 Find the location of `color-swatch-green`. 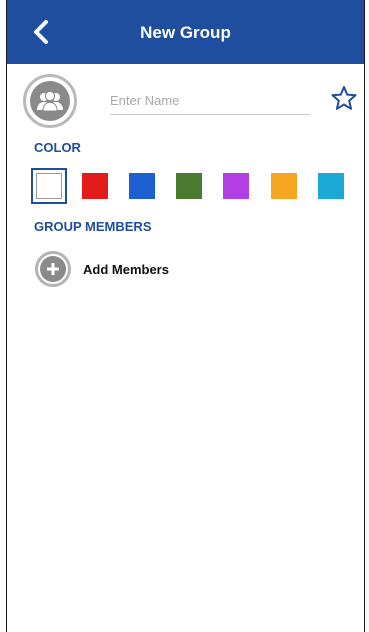

color-swatch-green is located at coordinates (189, 186).